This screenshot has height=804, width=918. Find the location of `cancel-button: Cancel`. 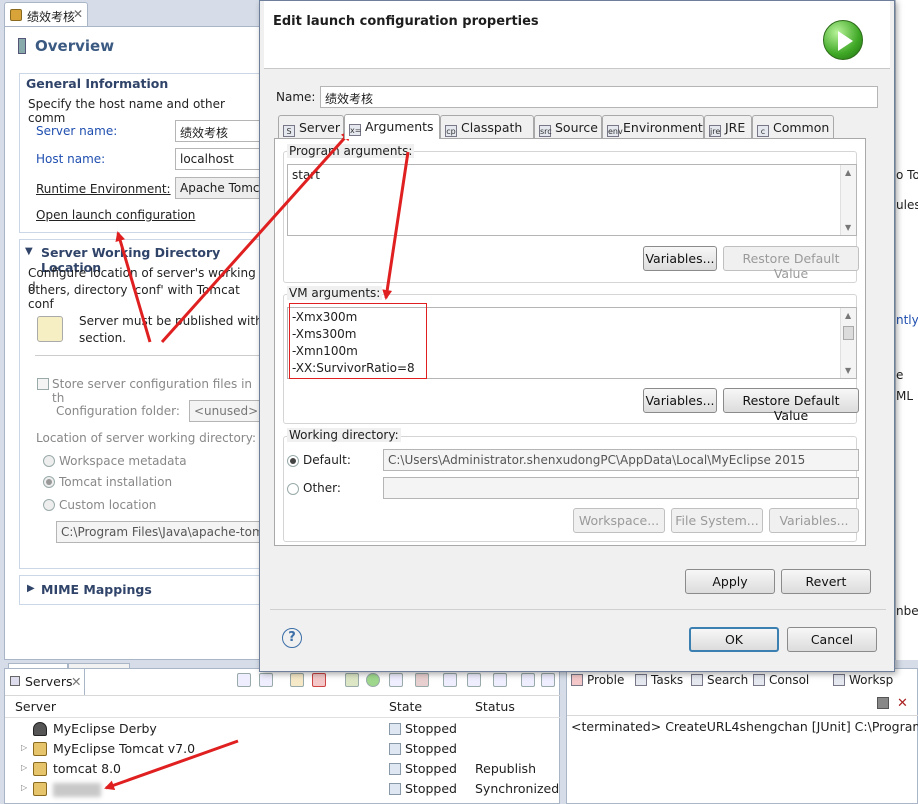

cancel-button: Cancel is located at coordinates (832, 639).